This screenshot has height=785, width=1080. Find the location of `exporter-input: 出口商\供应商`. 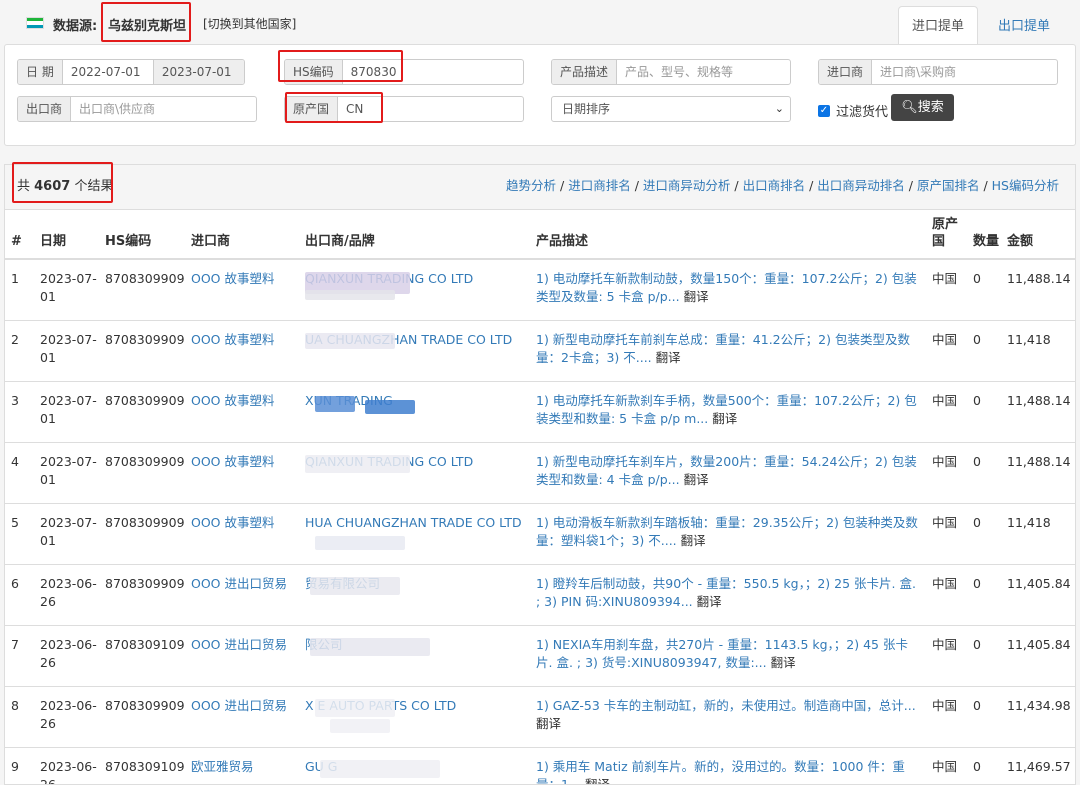

exporter-input: 出口商\供应商 is located at coordinates (117, 109).